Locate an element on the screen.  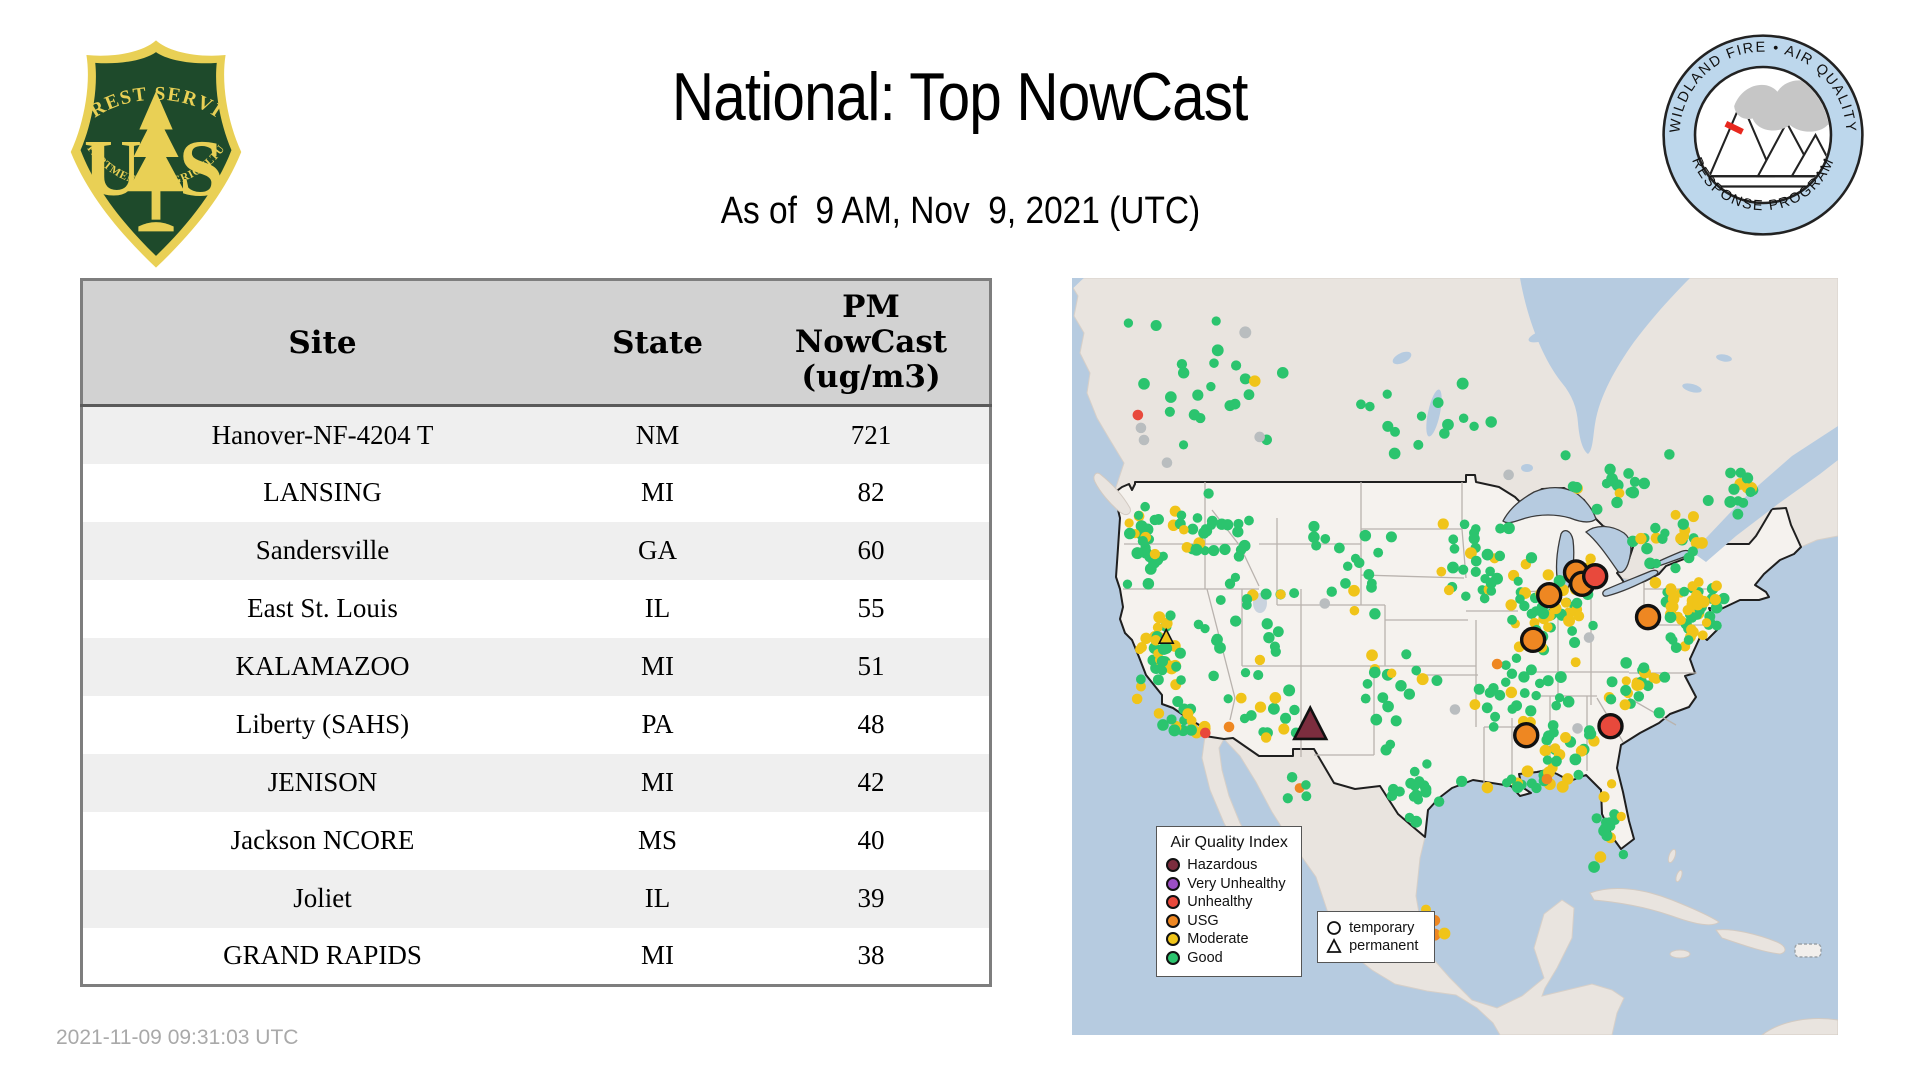
permanent-triangle-icon is located at coordinates (1334, 945).